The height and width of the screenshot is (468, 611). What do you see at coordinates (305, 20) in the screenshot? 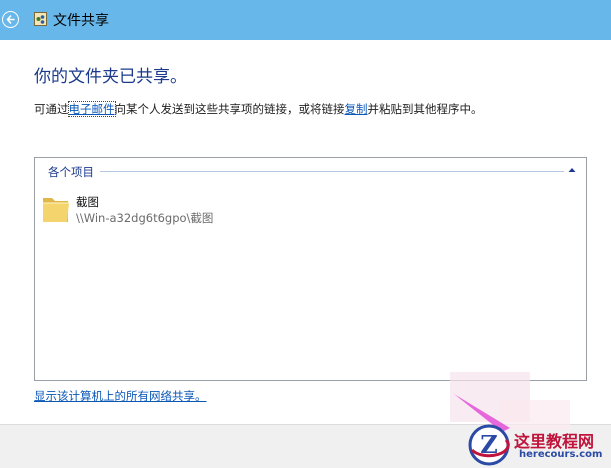
I see `title-bar: 文件共享` at bounding box center [305, 20].